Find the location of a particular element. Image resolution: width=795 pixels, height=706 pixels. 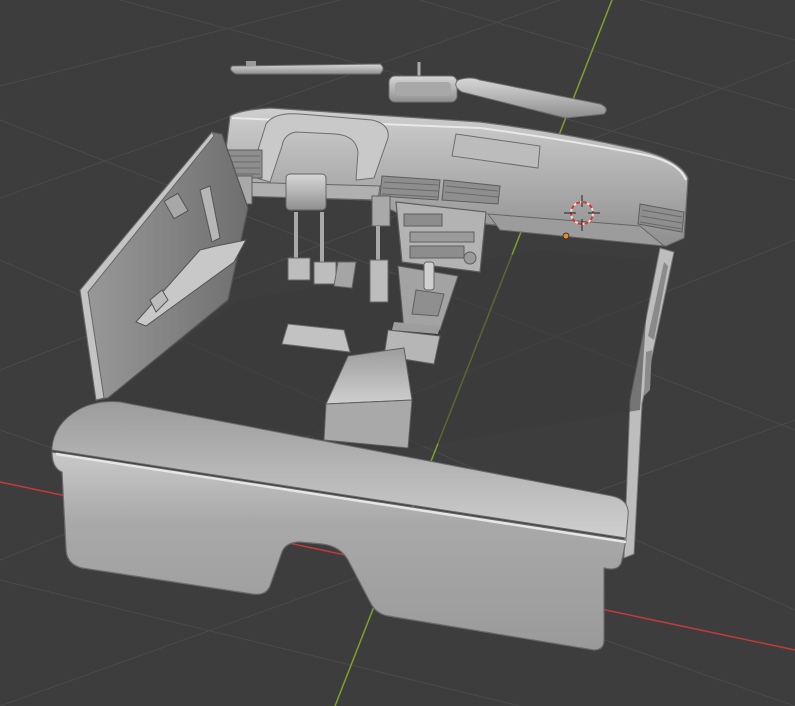

steering-hub is located at coordinates (306, 192).